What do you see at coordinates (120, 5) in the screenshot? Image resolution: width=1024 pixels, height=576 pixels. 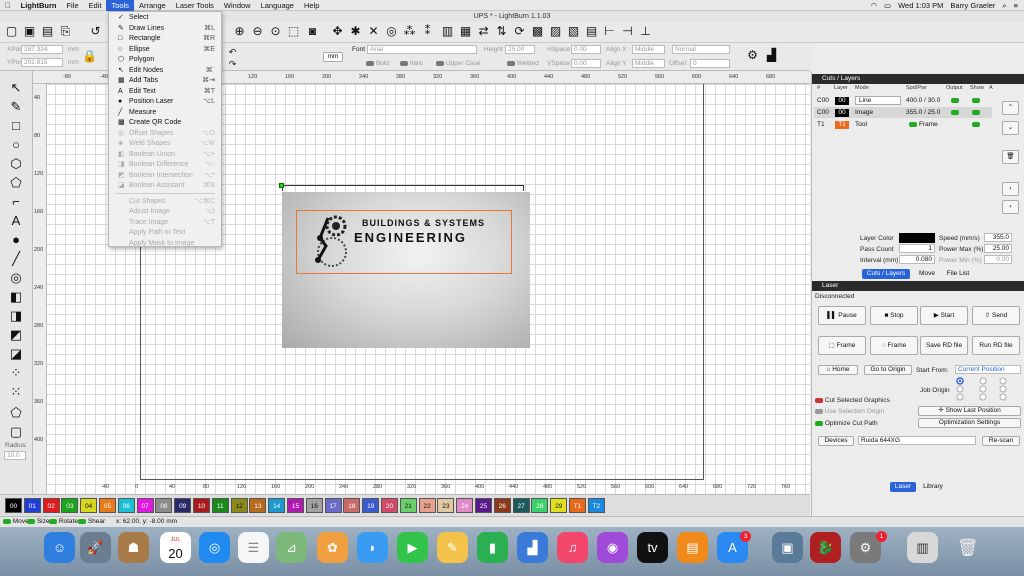 I see `menu-tools: Tools` at bounding box center [120, 5].